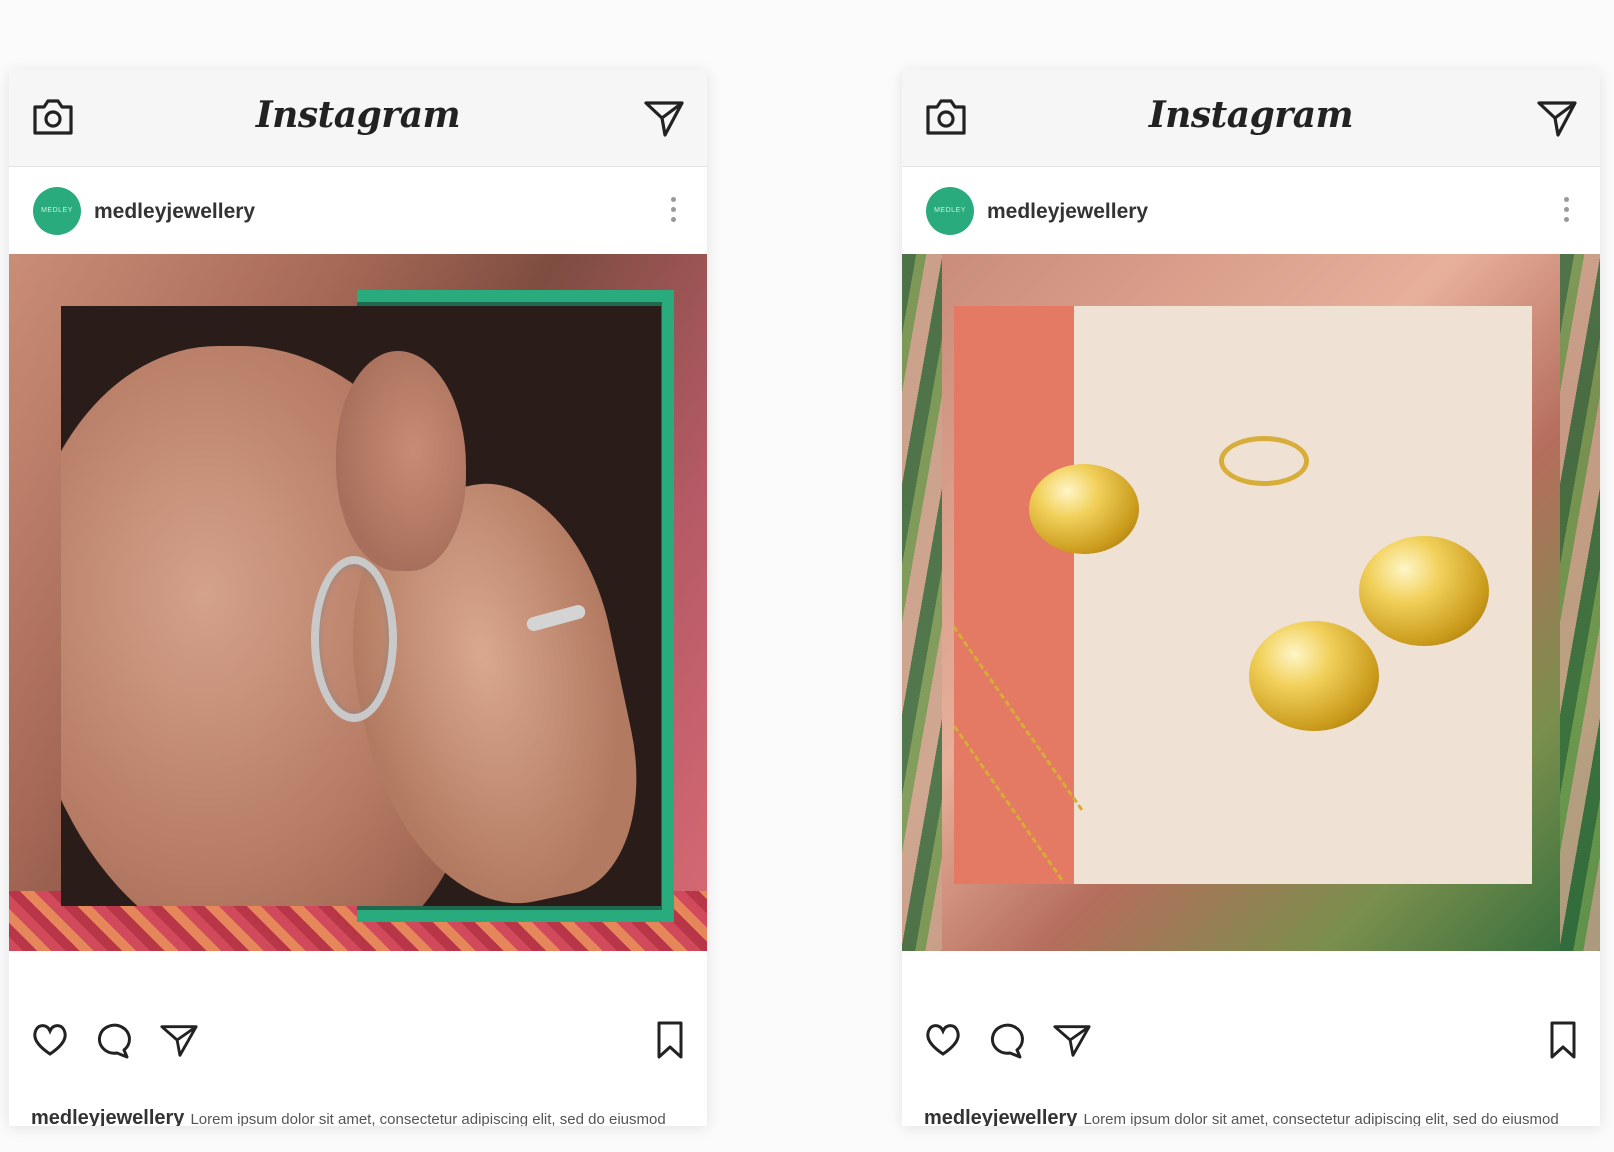  Describe the element at coordinates (1264, 461) in the screenshot. I see `open-ring` at that location.